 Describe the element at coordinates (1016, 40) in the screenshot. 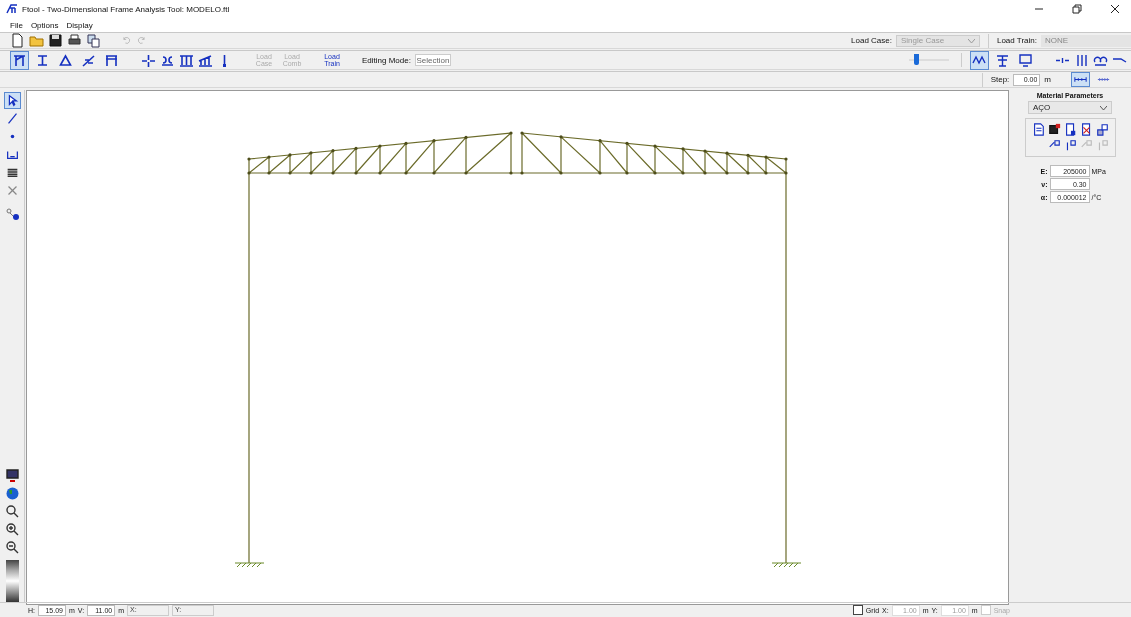

I see `load-train-label: Load Train:` at that location.